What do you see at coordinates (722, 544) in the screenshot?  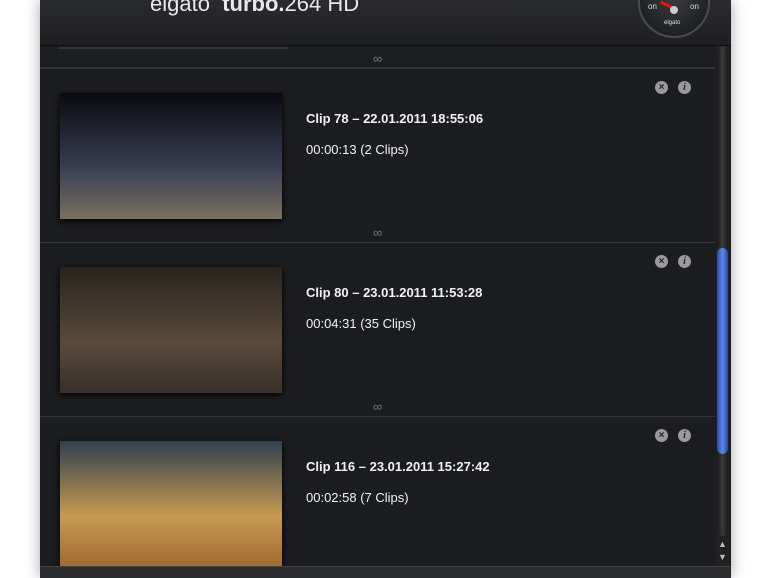 I see `scroll-up-arrow: ▲` at bounding box center [722, 544].